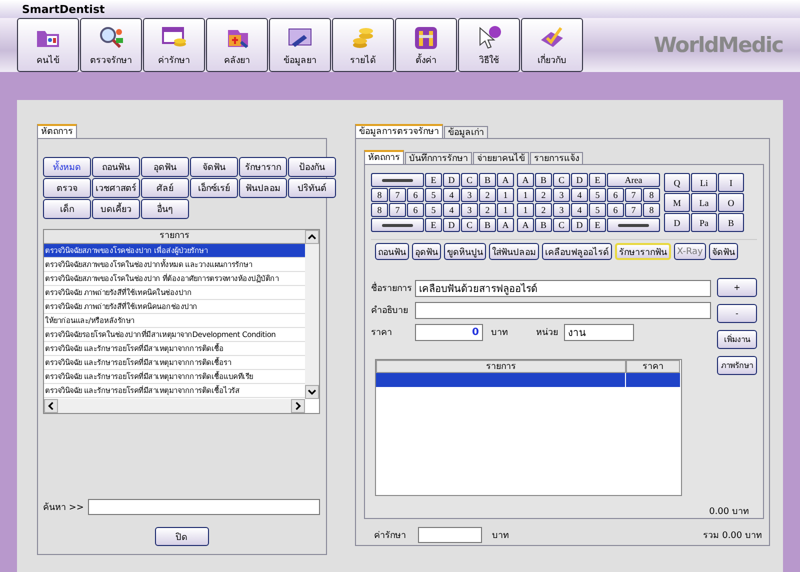  Describe the element at coordinates (116, 167) in the screenshot. I see `category-button: ถอนฟัน` at that location.